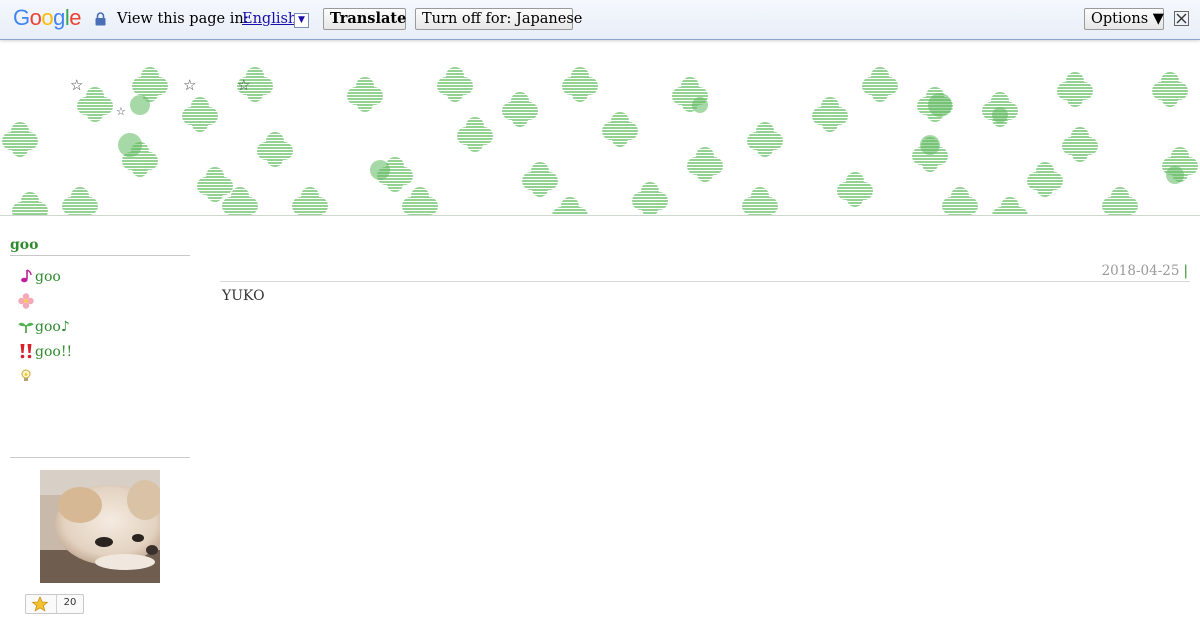 This screenshot has height=630, width=1200. Describe the element at coordinates (1181, 18) in the screenshot. I see `close-icon` at that location.